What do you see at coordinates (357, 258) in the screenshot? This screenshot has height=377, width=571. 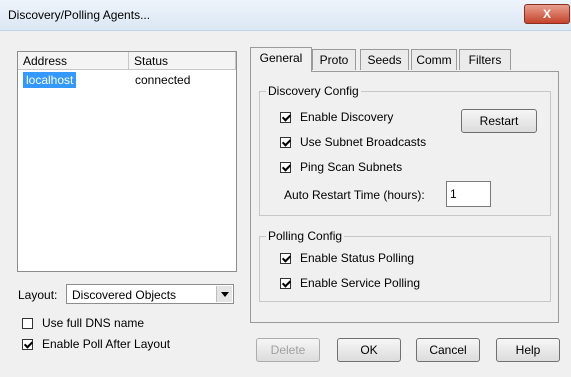 I see `enable-status-polling-label: Enable Status Polling` at bounding box center [357, 258].